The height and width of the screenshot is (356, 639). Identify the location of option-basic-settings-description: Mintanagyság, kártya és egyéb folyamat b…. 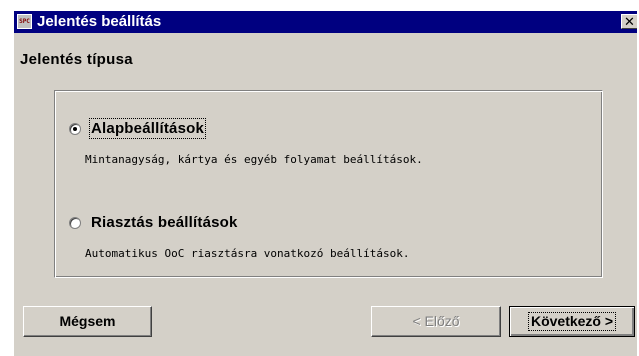
(254, 159).